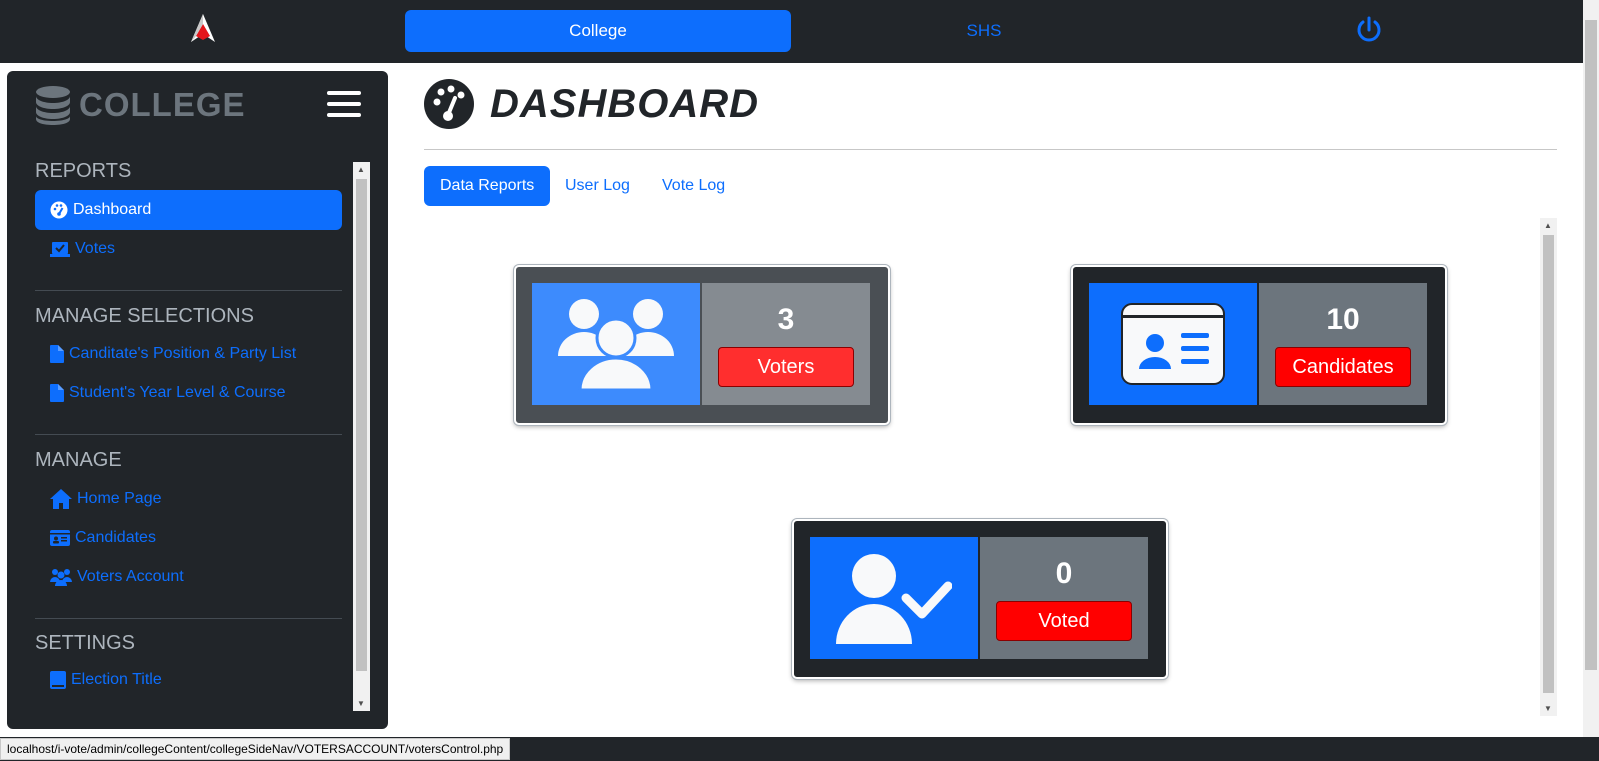 The height and width of the screenshot is (761, 1599). Describe the element at coordinates (95, 248) in the screenshot. I see `sidebar-item-label: Votes` at that location.